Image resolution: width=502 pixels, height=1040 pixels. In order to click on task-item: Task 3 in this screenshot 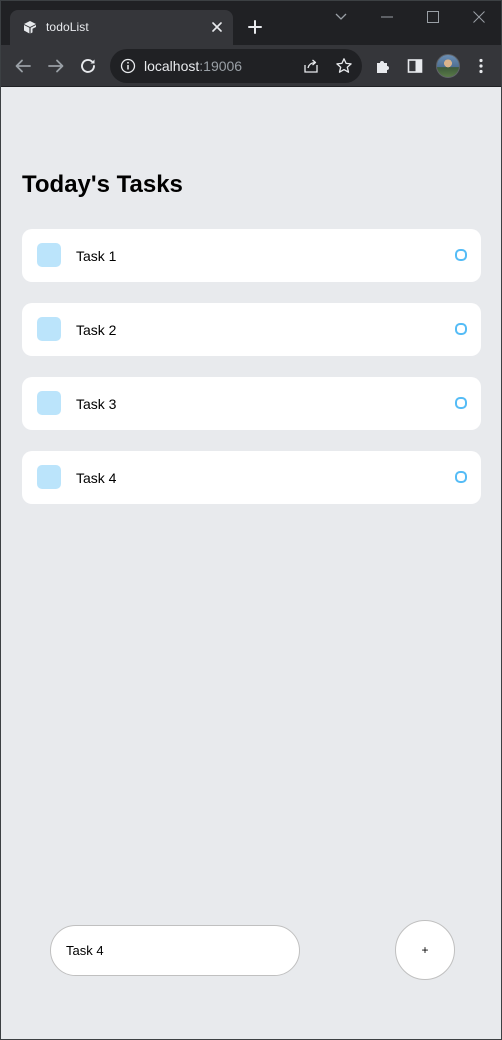, I will do `click(251, 403)`.